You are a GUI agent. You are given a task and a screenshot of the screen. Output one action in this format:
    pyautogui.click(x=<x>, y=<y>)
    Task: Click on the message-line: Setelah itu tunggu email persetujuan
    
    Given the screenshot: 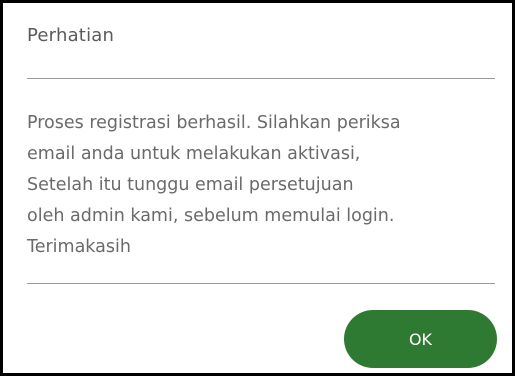 What is the action you would take?
    pyautogui.click(x=190, y=185)
    